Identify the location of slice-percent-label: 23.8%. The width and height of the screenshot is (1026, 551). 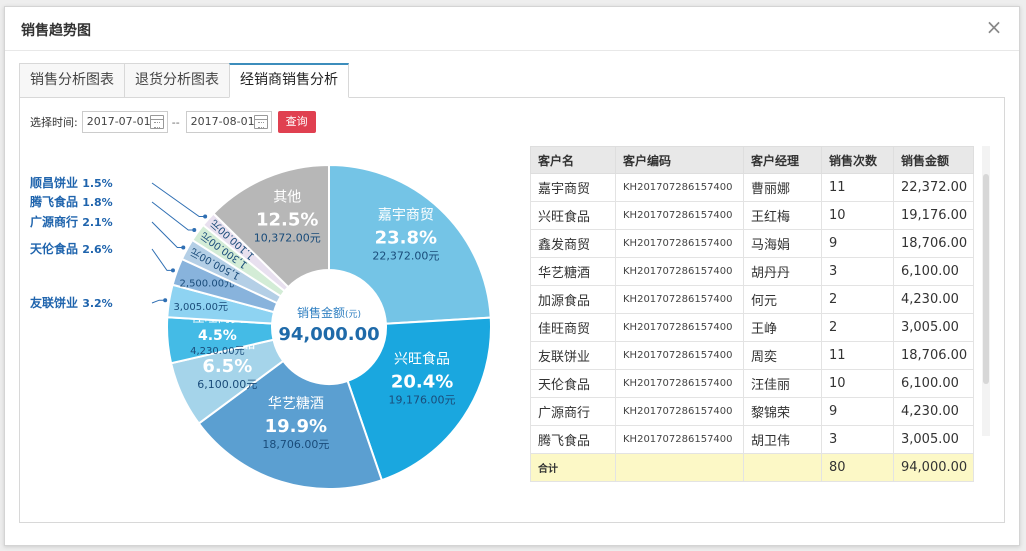
(406, 238).